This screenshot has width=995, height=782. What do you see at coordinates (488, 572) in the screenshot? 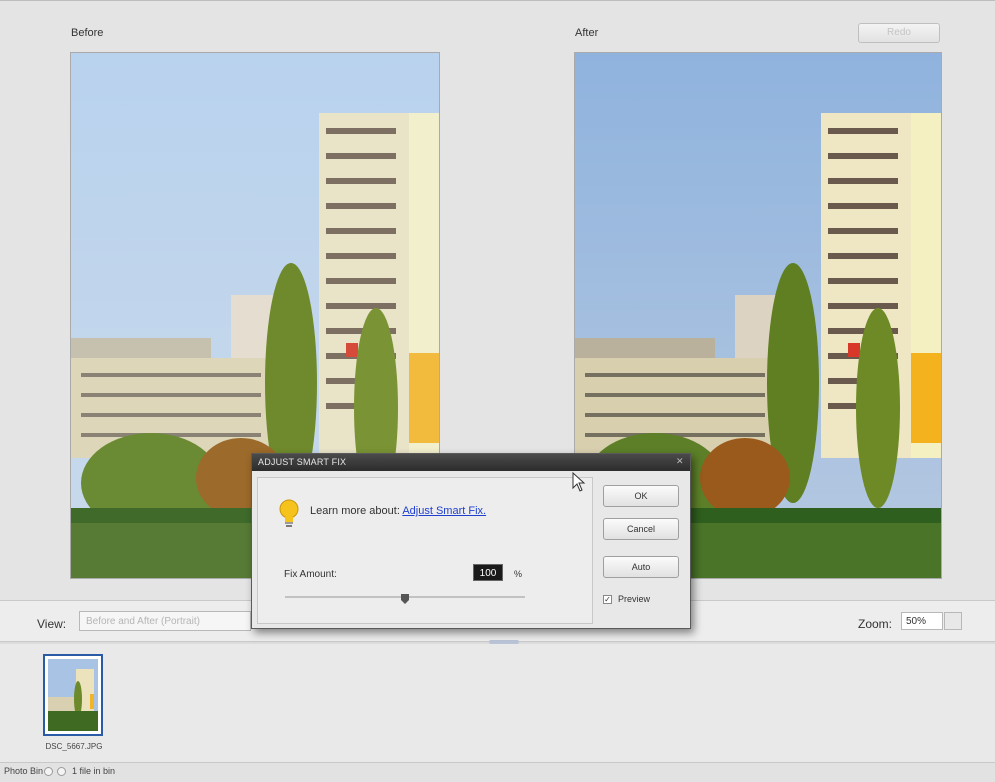
I see `fix-amount-input: 100` at bounding box center [488, 572].